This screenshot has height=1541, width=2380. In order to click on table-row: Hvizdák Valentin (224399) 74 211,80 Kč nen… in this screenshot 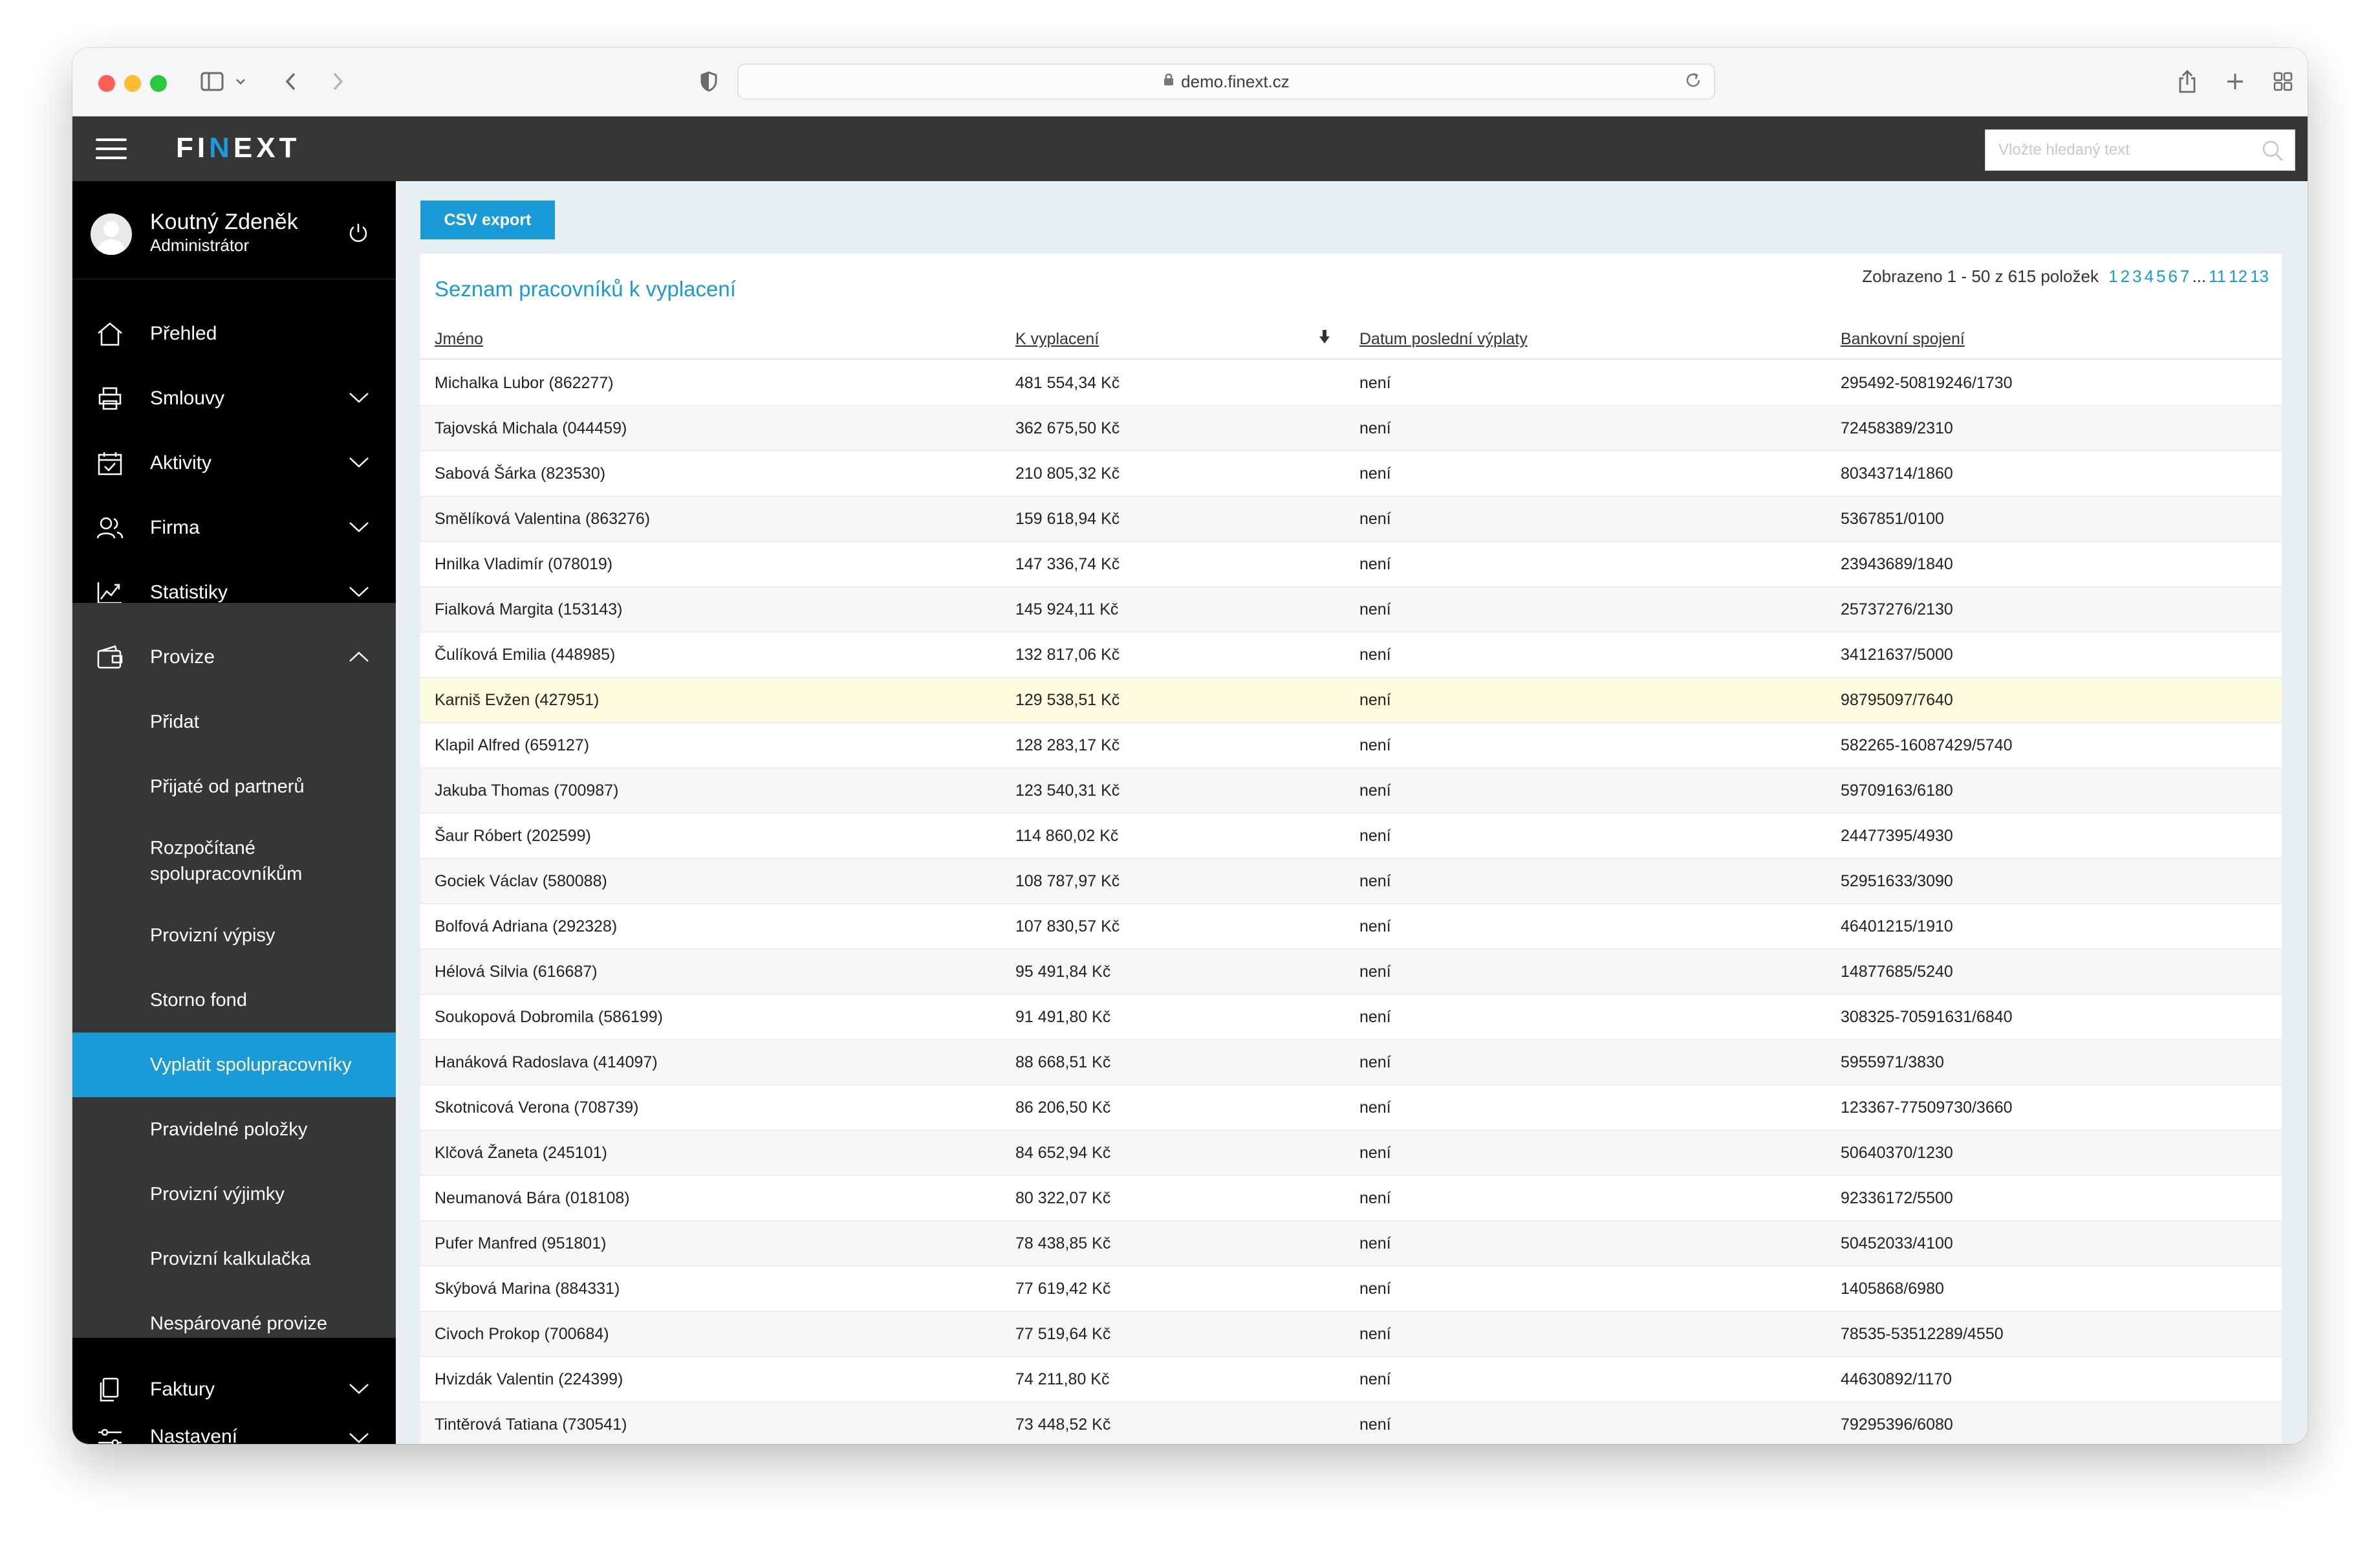, I will do `click(1351, 1380)`.